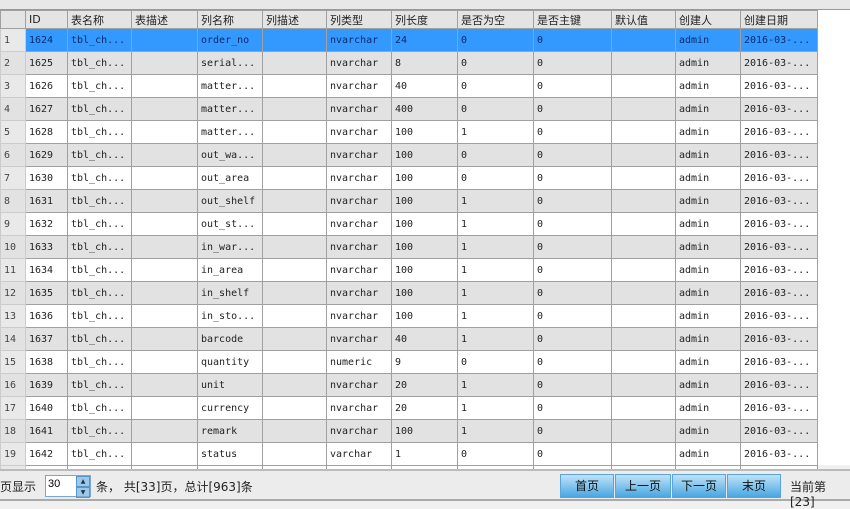  Describe the element at coordinates (230, 270) in the screenshot. I see `table-cell: in_area` at that location.